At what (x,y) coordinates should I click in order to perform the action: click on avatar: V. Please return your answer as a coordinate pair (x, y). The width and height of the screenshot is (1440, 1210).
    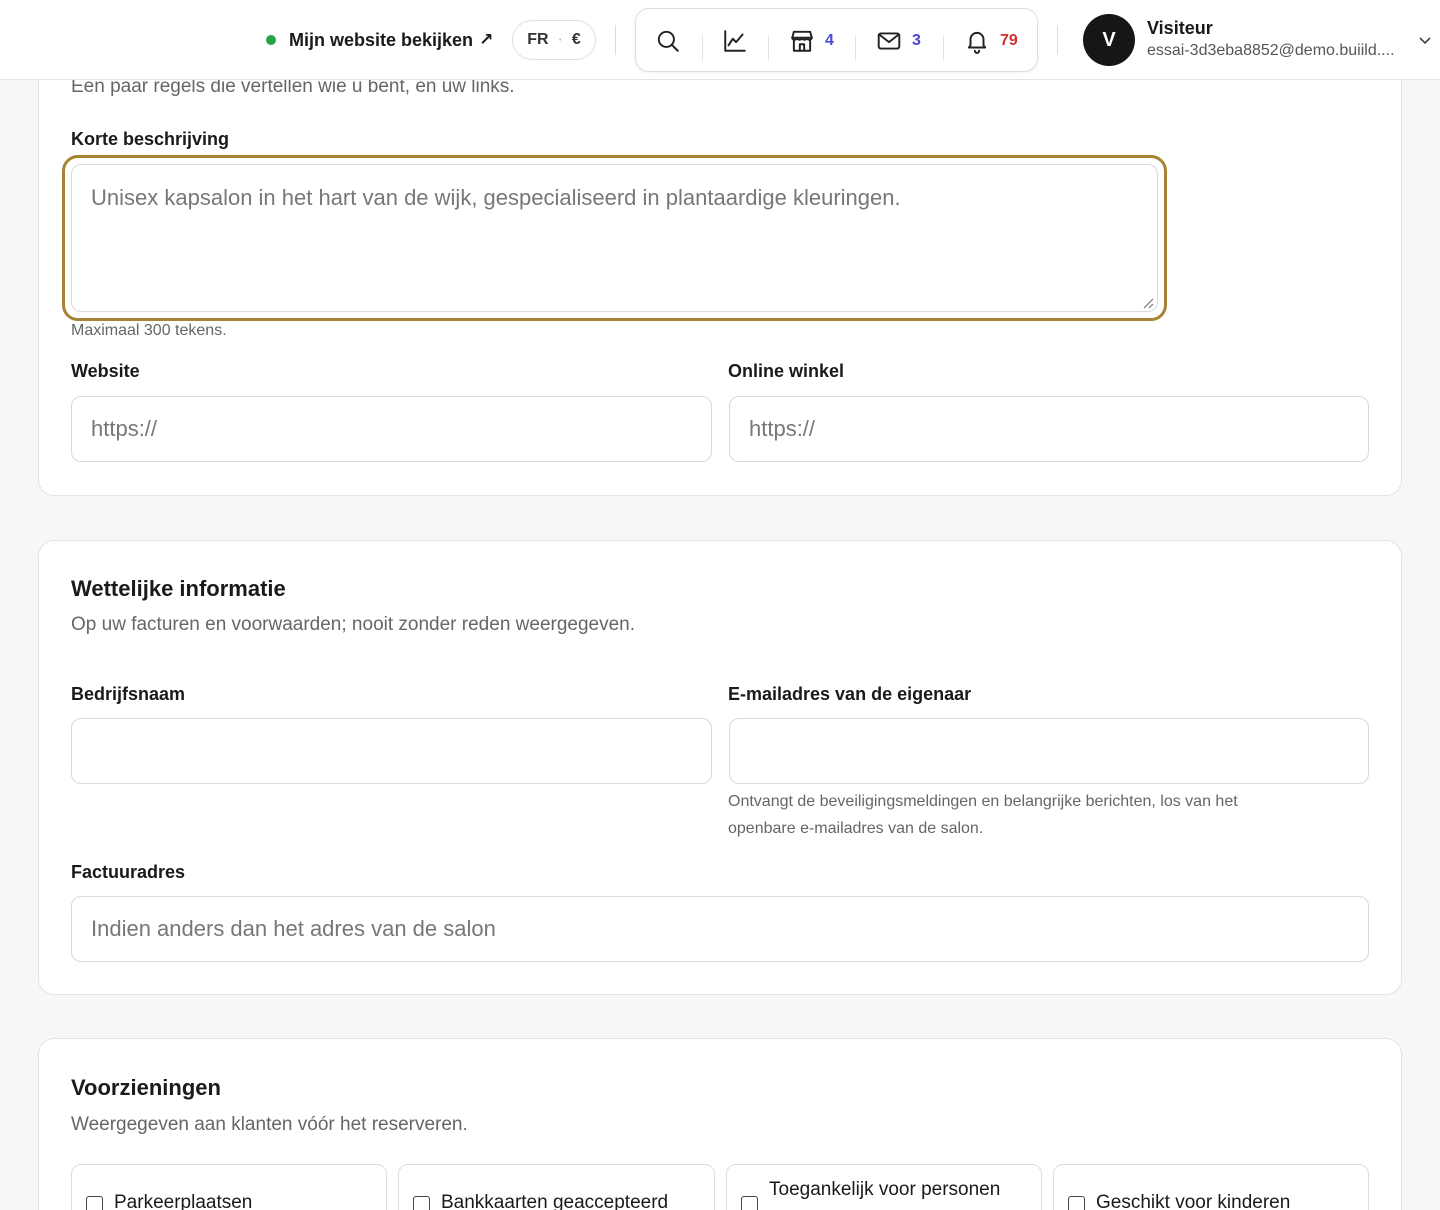
    Looking at the image, I should click on (1109, 40).